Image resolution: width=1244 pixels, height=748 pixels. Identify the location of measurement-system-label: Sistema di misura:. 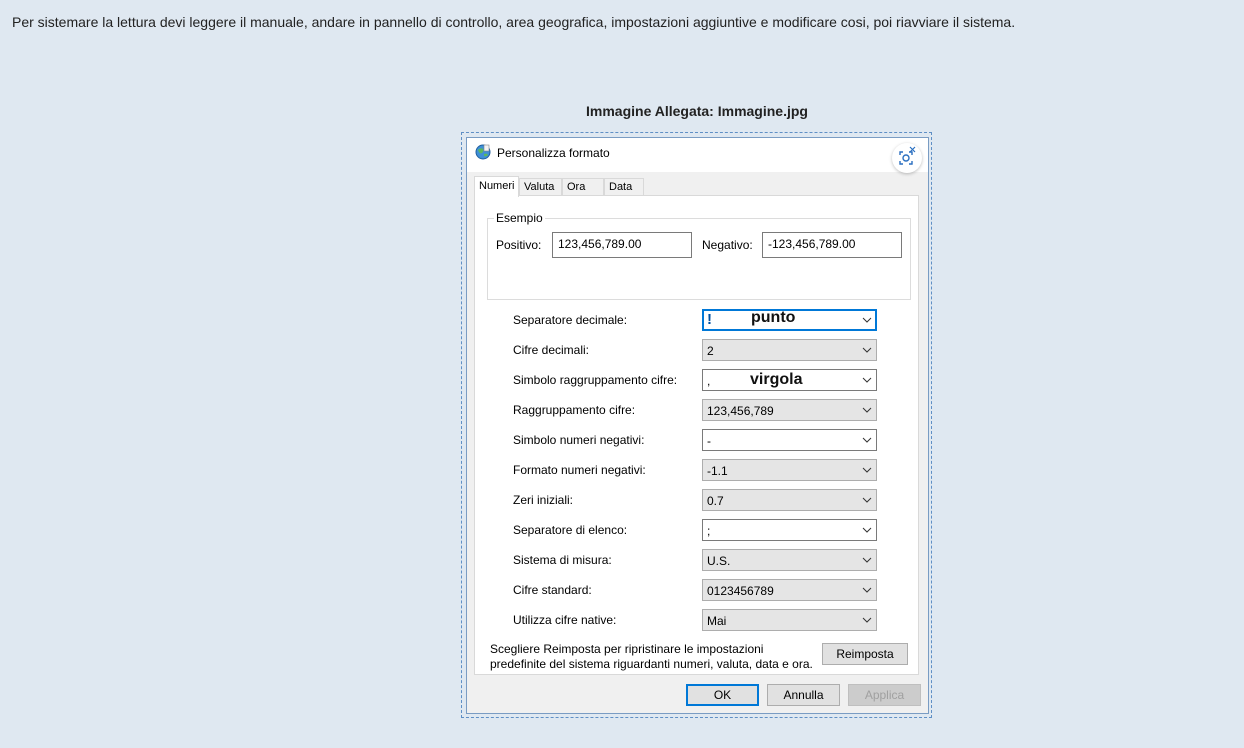
(562, 560).